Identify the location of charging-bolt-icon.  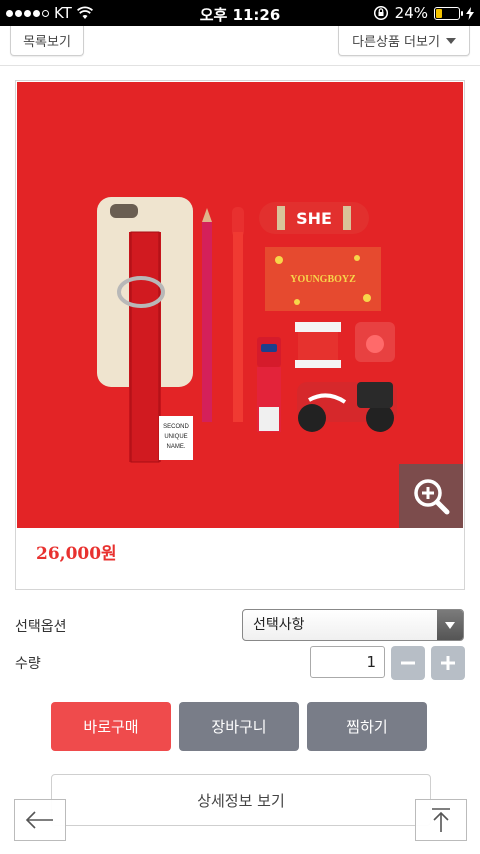
(470, 13).